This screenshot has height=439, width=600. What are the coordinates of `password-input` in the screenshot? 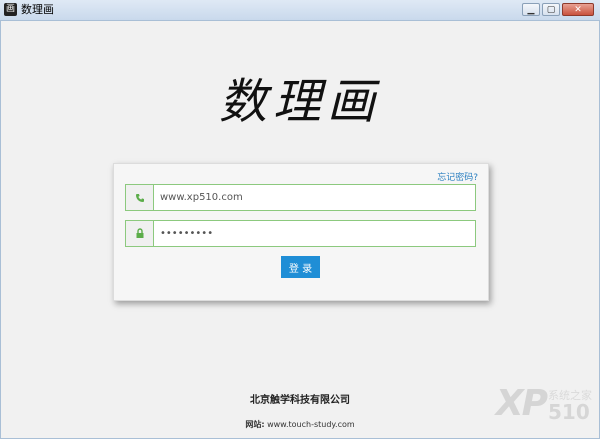 It's located at (315, 233).